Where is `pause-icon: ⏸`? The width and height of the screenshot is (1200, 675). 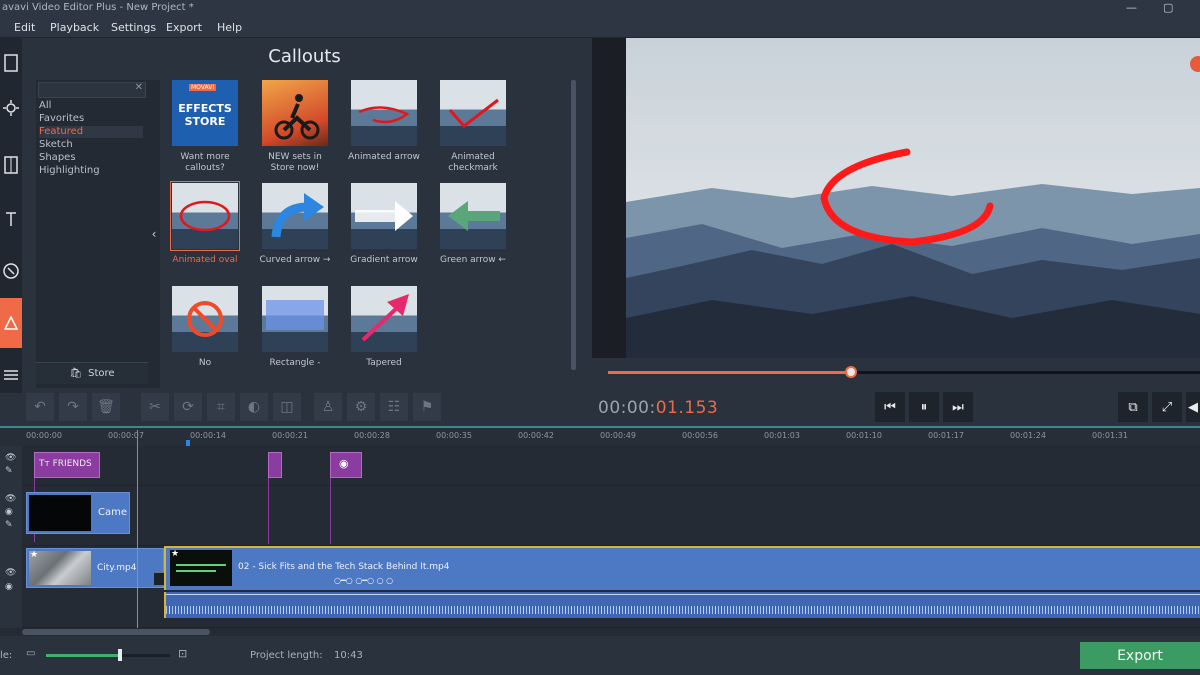 pause-icon: ⏸ is located at coordinates (924, 407).